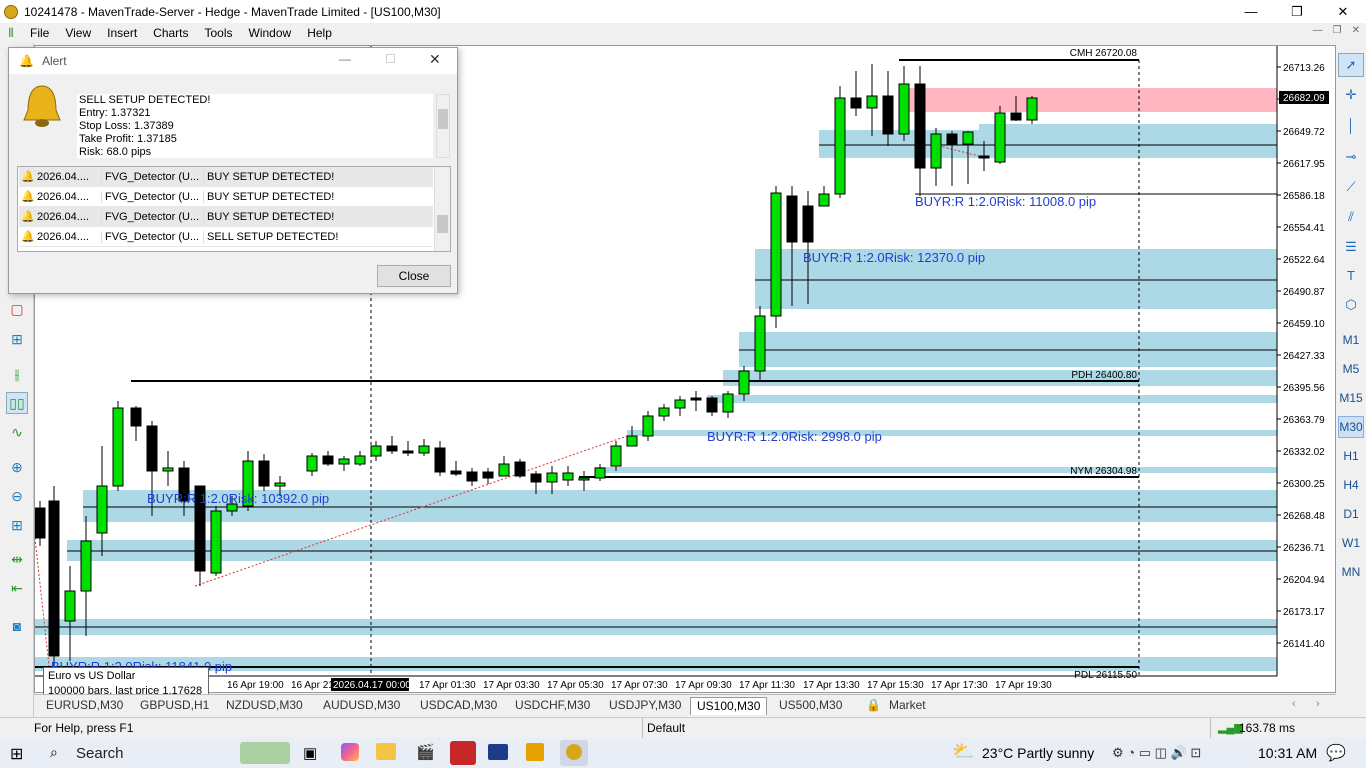 Image resolution: width=1366 pixels, height=768 pixels. I want to click on powershell-icon, so click(498, 752).